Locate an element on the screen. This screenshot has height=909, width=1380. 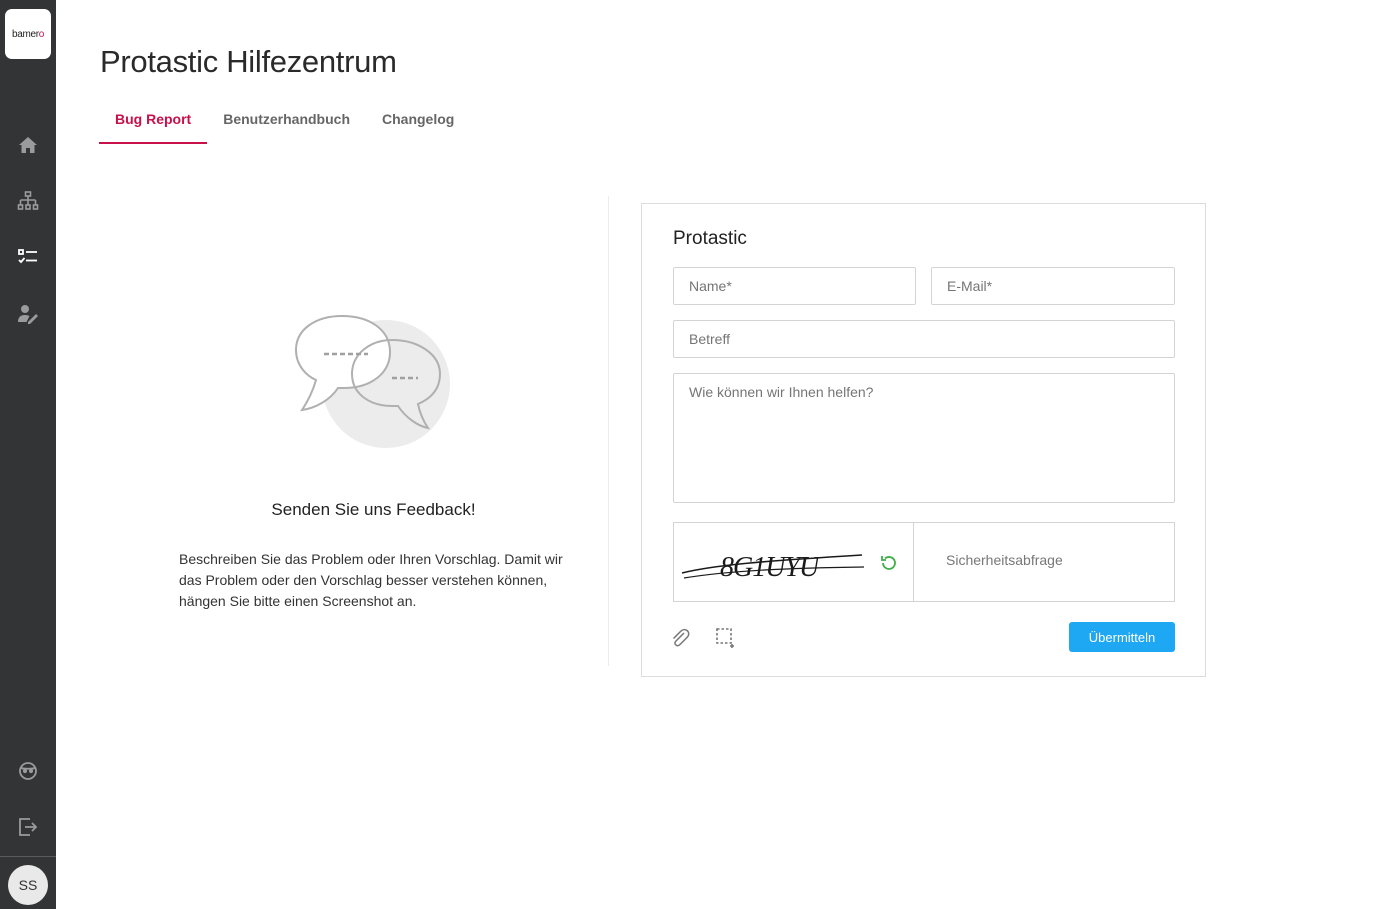
captcha-image: 8G1UYU is located at coordinates (794, 562).